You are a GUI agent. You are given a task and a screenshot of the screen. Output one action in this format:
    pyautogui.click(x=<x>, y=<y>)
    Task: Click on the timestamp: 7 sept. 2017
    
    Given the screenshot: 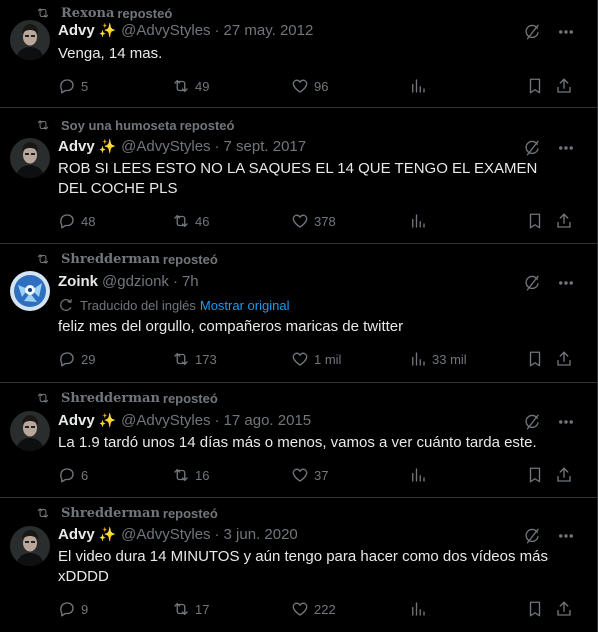 What is the action you would take?
    pyautogui.click(x=265, y=146)
    